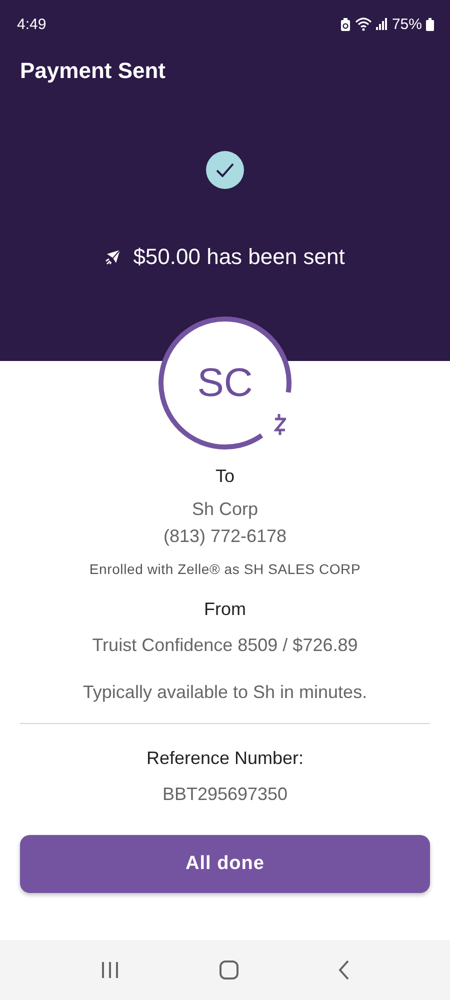  What do you see at coordinates (382, 24) in the screenshot?
I see `signal-icon` at bounding box center [382, 24].